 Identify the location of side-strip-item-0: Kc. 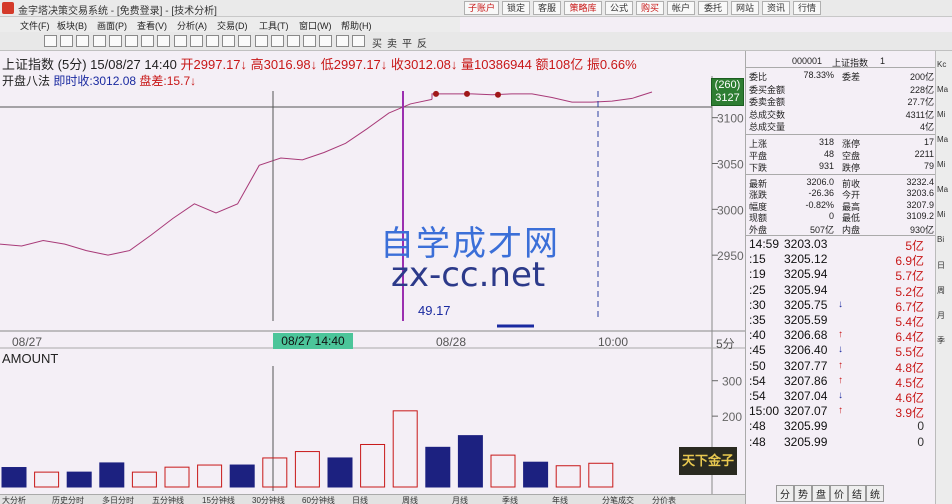
(941, 64).